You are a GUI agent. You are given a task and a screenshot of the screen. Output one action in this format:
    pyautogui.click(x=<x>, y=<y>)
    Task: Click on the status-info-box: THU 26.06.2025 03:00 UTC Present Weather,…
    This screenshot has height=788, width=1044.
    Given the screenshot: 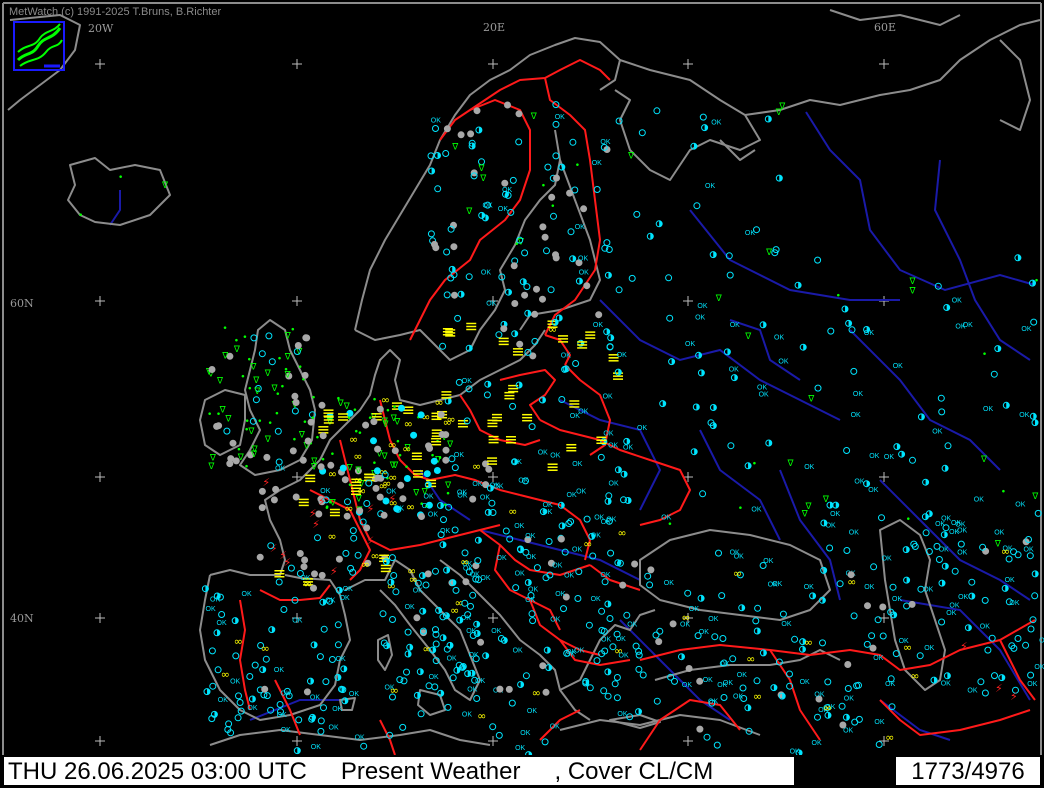 What is the action you would take?
    pyautogui.click(x=399, y=771)
    